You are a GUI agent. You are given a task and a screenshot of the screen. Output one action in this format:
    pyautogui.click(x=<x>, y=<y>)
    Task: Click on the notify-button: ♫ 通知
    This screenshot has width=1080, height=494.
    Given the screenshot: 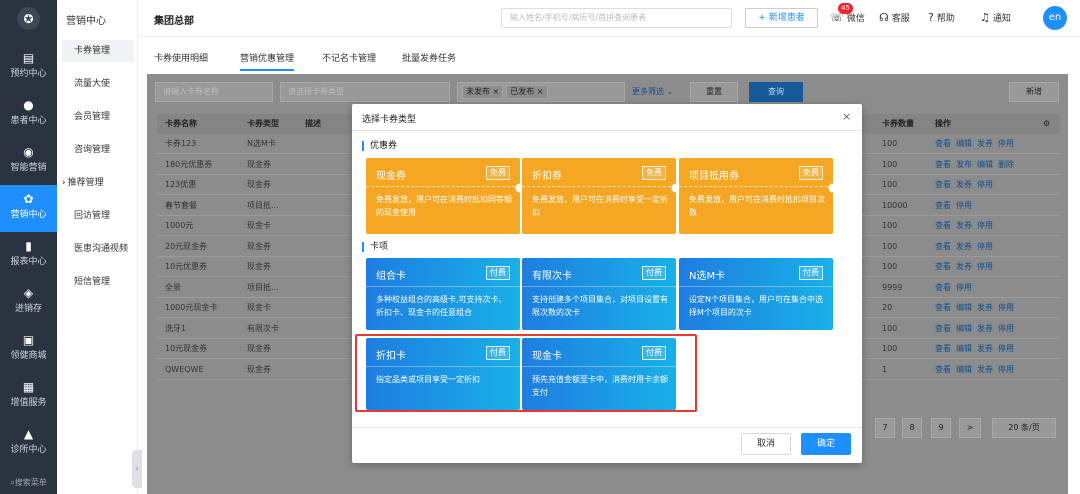 What is the action you would take?
    pyautogui.click(x=995, y=17)
    